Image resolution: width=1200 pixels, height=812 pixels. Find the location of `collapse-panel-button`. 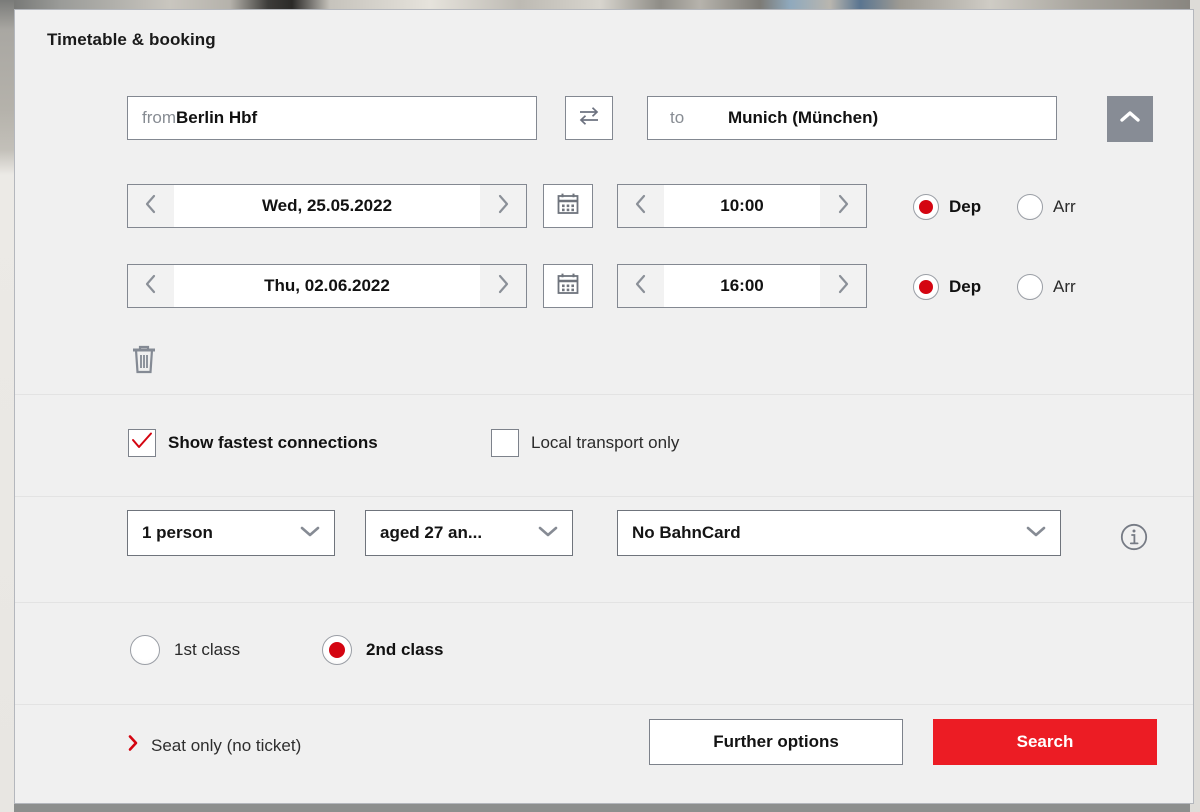

collapse-panel-button is located at coordinates (1130, 119).